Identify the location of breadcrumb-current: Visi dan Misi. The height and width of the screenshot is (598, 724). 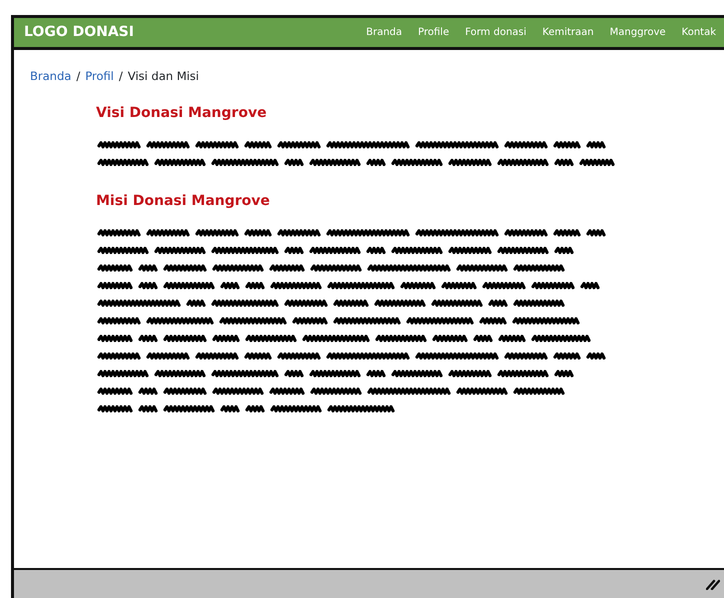
(163, 76).